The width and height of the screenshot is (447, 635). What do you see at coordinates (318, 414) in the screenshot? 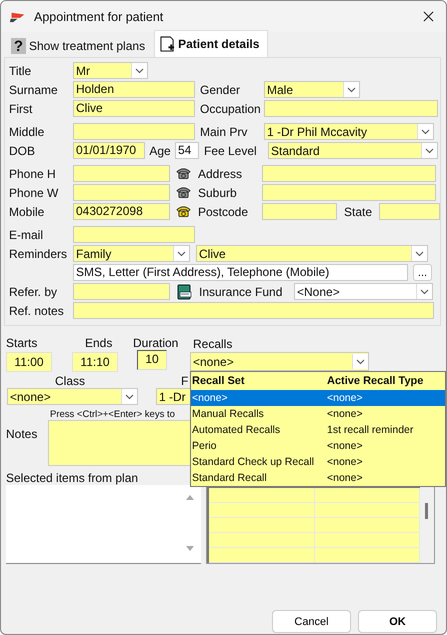
I see `recall-option: Manual Recalls <none>` at bounding box center [318, 414].